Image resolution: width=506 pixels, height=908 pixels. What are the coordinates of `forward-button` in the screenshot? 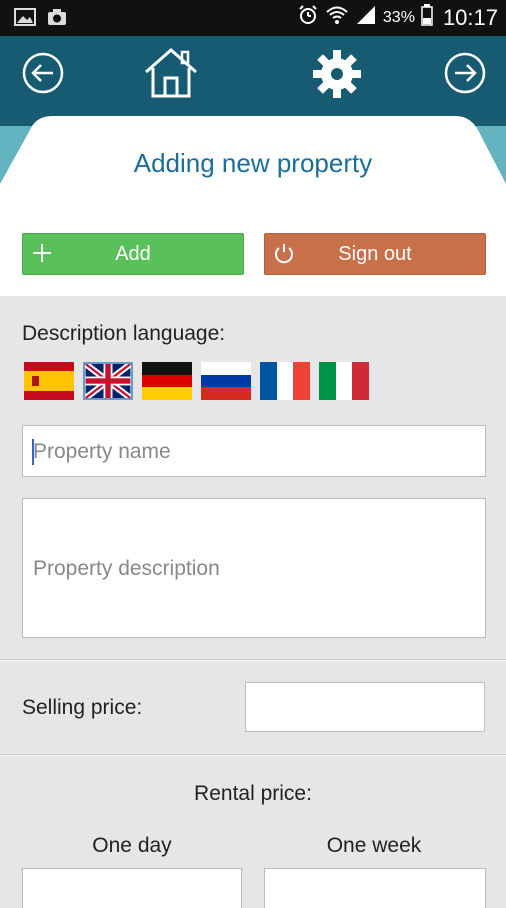 It's located at (465, 75).